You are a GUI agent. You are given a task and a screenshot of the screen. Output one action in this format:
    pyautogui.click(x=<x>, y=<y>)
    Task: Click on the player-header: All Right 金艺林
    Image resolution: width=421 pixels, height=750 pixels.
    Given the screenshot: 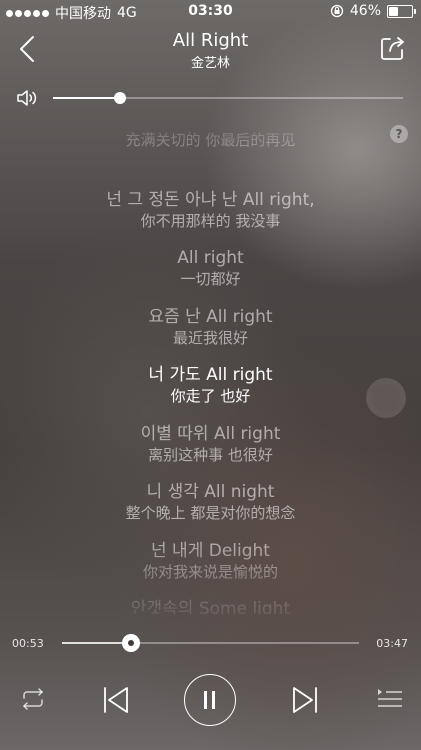 What is the action you would take?
    pyautogui.click(x=210, y=50)
    